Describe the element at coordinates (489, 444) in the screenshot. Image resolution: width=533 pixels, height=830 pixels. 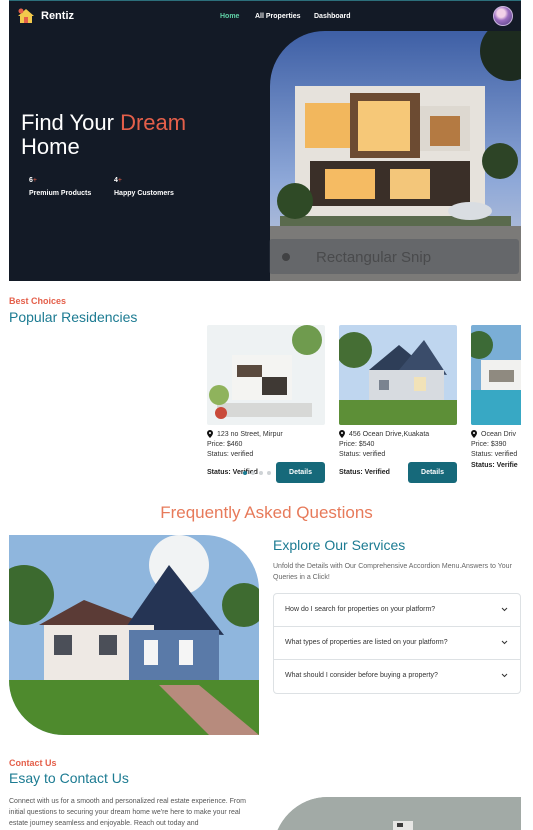
I see `property-price: Price: $390` at that location.